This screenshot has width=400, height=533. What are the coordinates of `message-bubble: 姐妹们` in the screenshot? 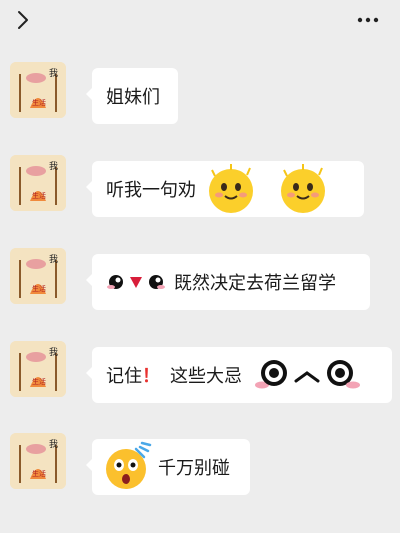 It's located at (132, 96).